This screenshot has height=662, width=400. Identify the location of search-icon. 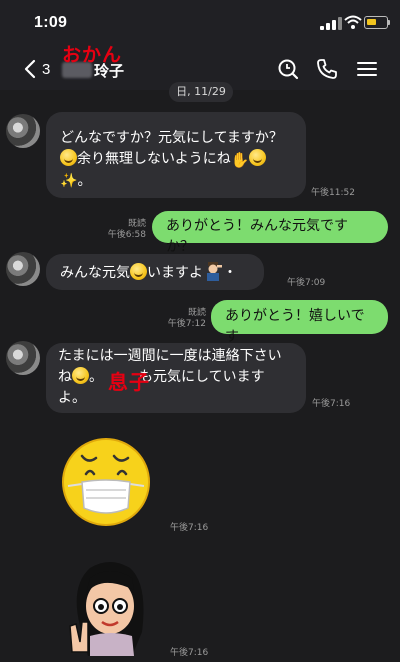
(288, 69).